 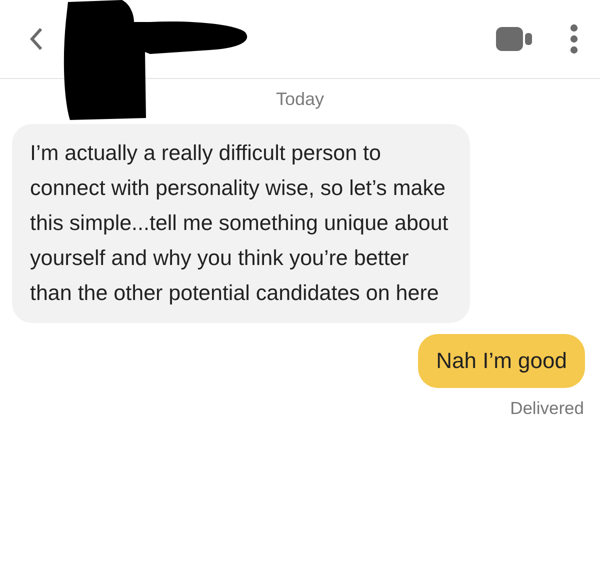 What do you see at coordinates (300, 99) in the screenshot?
I see `date-divider: Today` at bounding box center [300, 99].